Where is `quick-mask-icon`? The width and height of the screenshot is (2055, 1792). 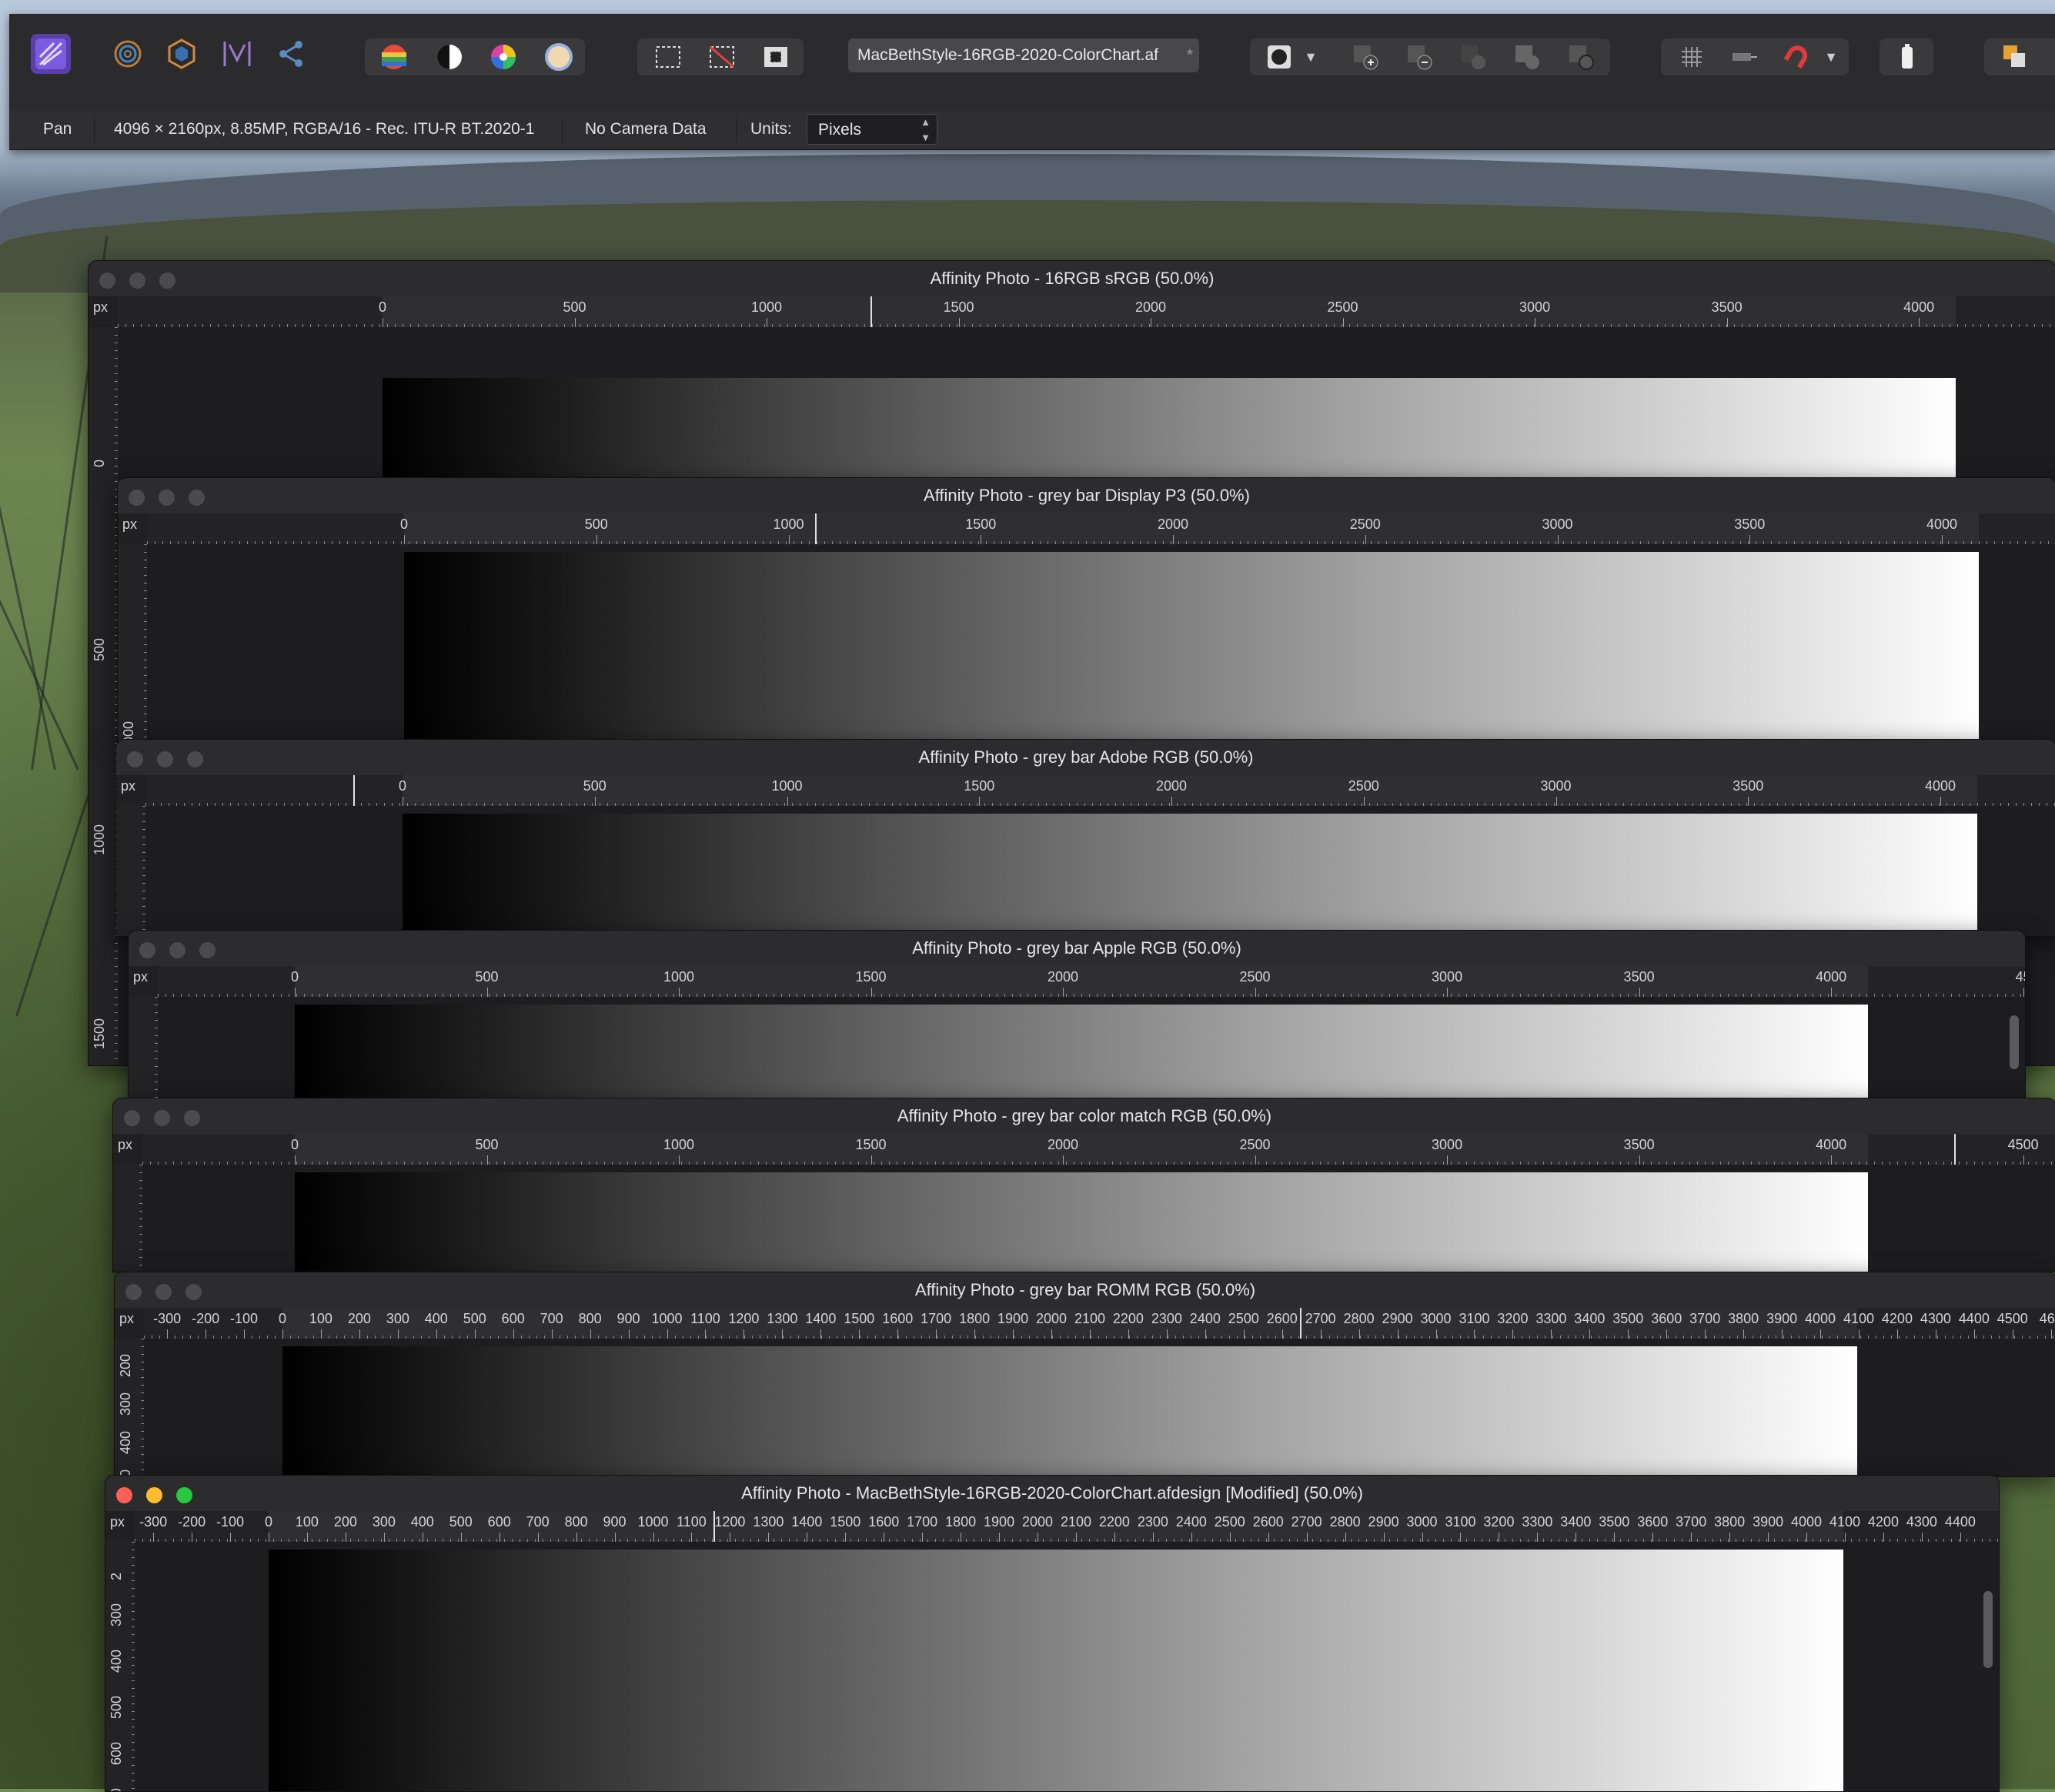 quick-mask-icon is located at coordinates (1279, 57).